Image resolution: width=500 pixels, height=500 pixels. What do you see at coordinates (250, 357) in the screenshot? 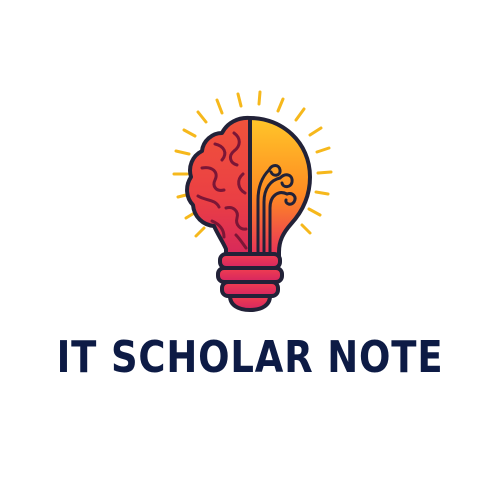
I see `brand-name: IT SCHOLAR NOTE` at bounding box center [250, 357].